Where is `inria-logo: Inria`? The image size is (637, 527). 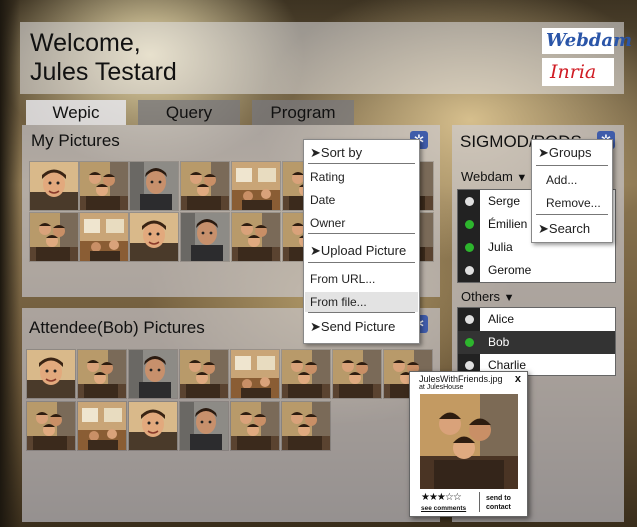 inria-logo: Inria is located at coordinates (578, 72).